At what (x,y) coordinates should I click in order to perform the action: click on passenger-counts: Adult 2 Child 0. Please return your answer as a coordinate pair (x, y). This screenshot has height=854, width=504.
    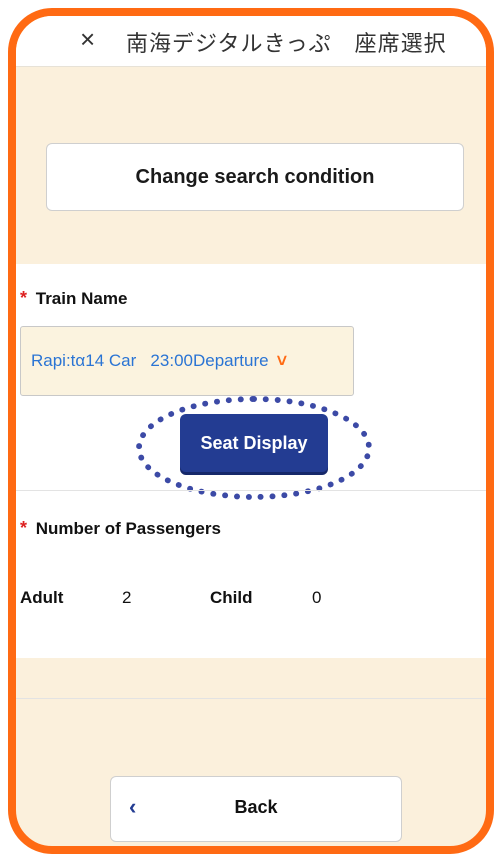
    Looking at the image, I should click on (253, 602).